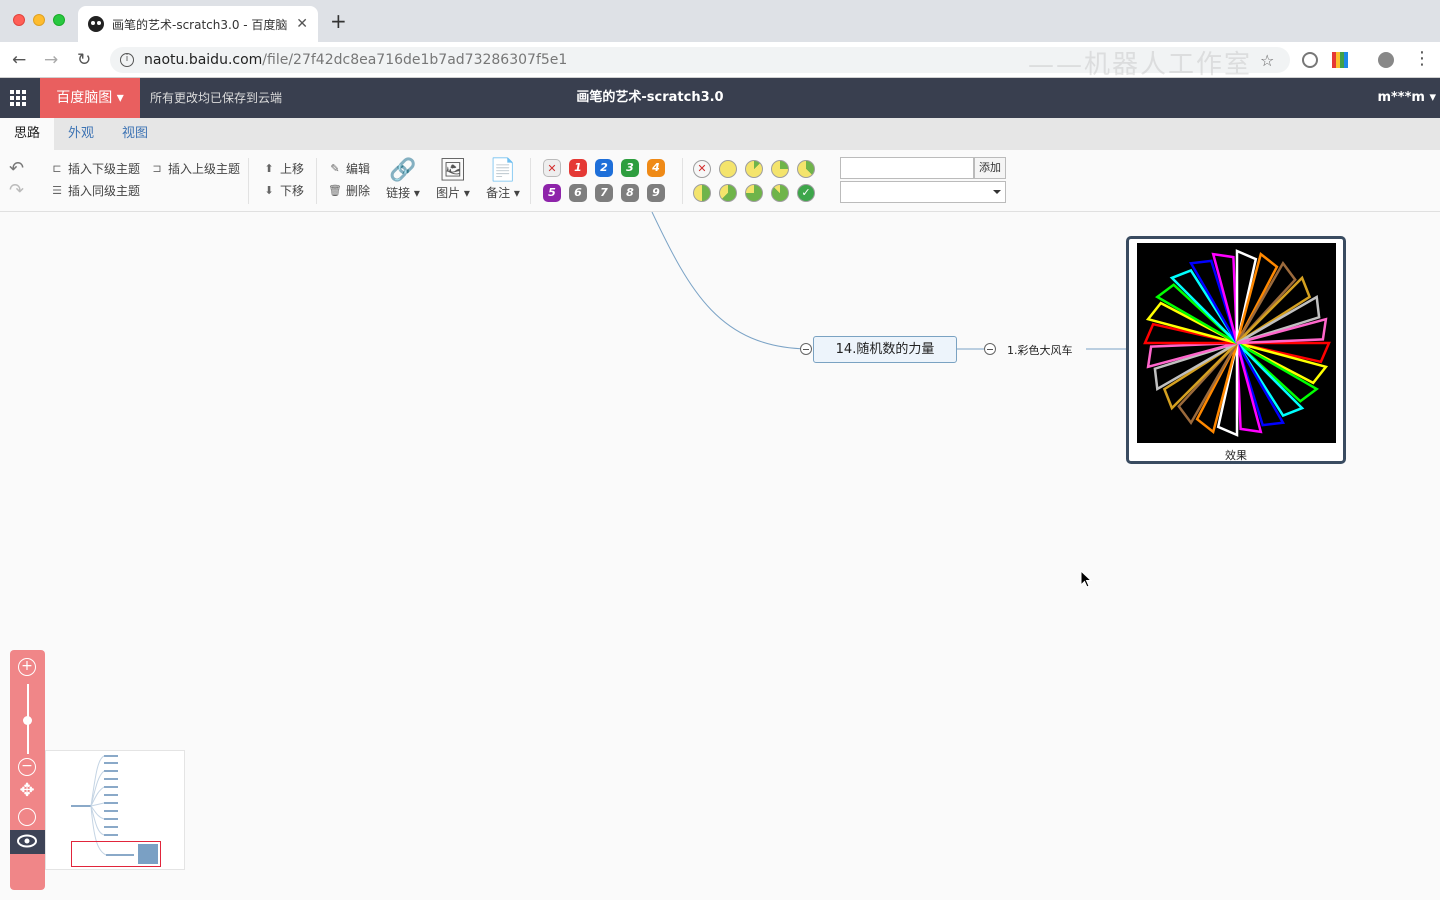 The width and height of the screenshot is (1440, 900). I want to click on progress-2-icon, so click(780, 169).